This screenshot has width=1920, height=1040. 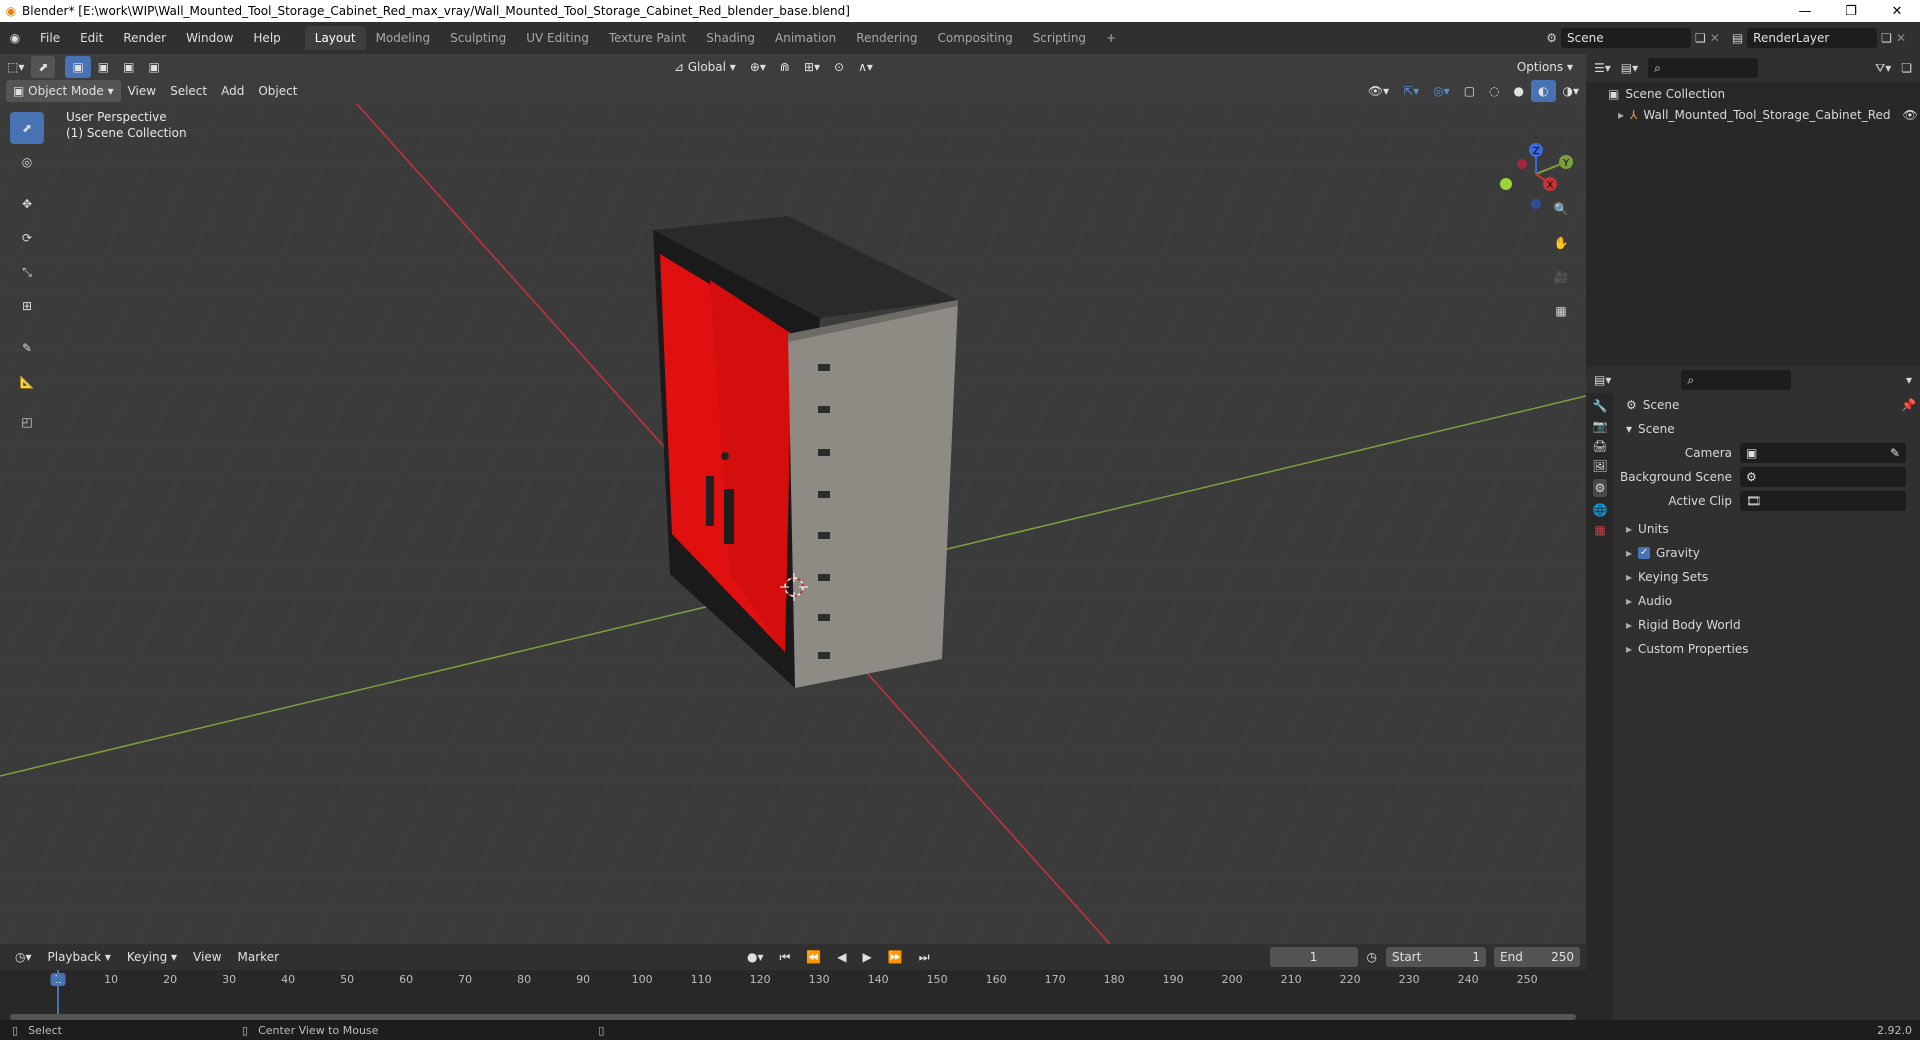 I want to click on blender-menu-icon: ◉, so click(x=15, y=38).